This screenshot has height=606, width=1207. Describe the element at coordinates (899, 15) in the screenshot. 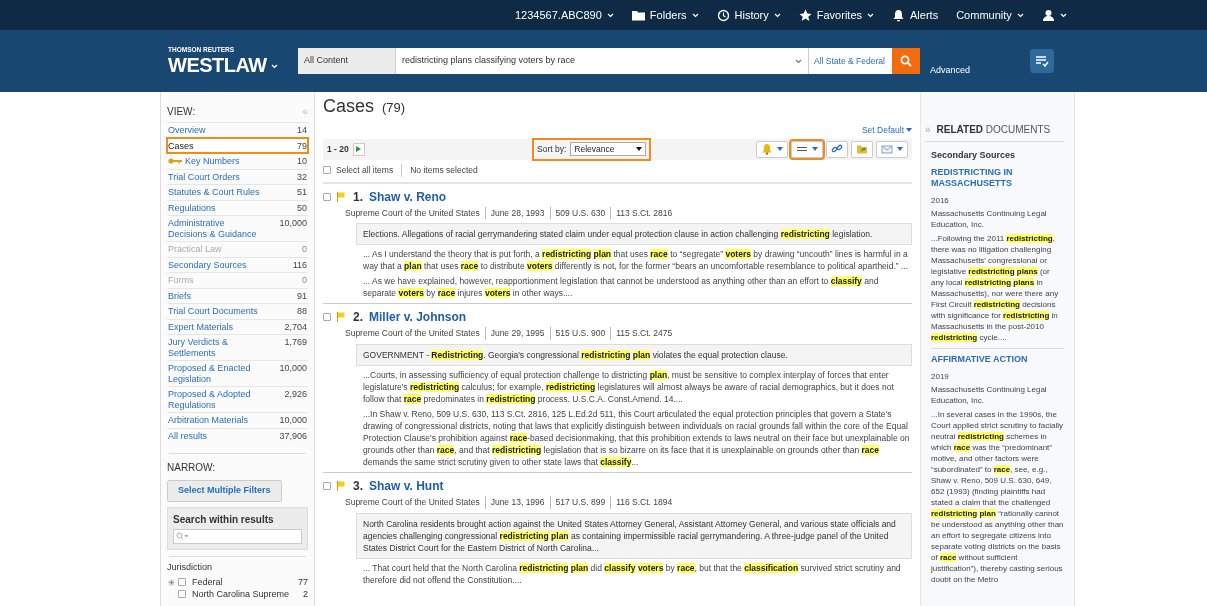

I see `bell-icon` at that location.